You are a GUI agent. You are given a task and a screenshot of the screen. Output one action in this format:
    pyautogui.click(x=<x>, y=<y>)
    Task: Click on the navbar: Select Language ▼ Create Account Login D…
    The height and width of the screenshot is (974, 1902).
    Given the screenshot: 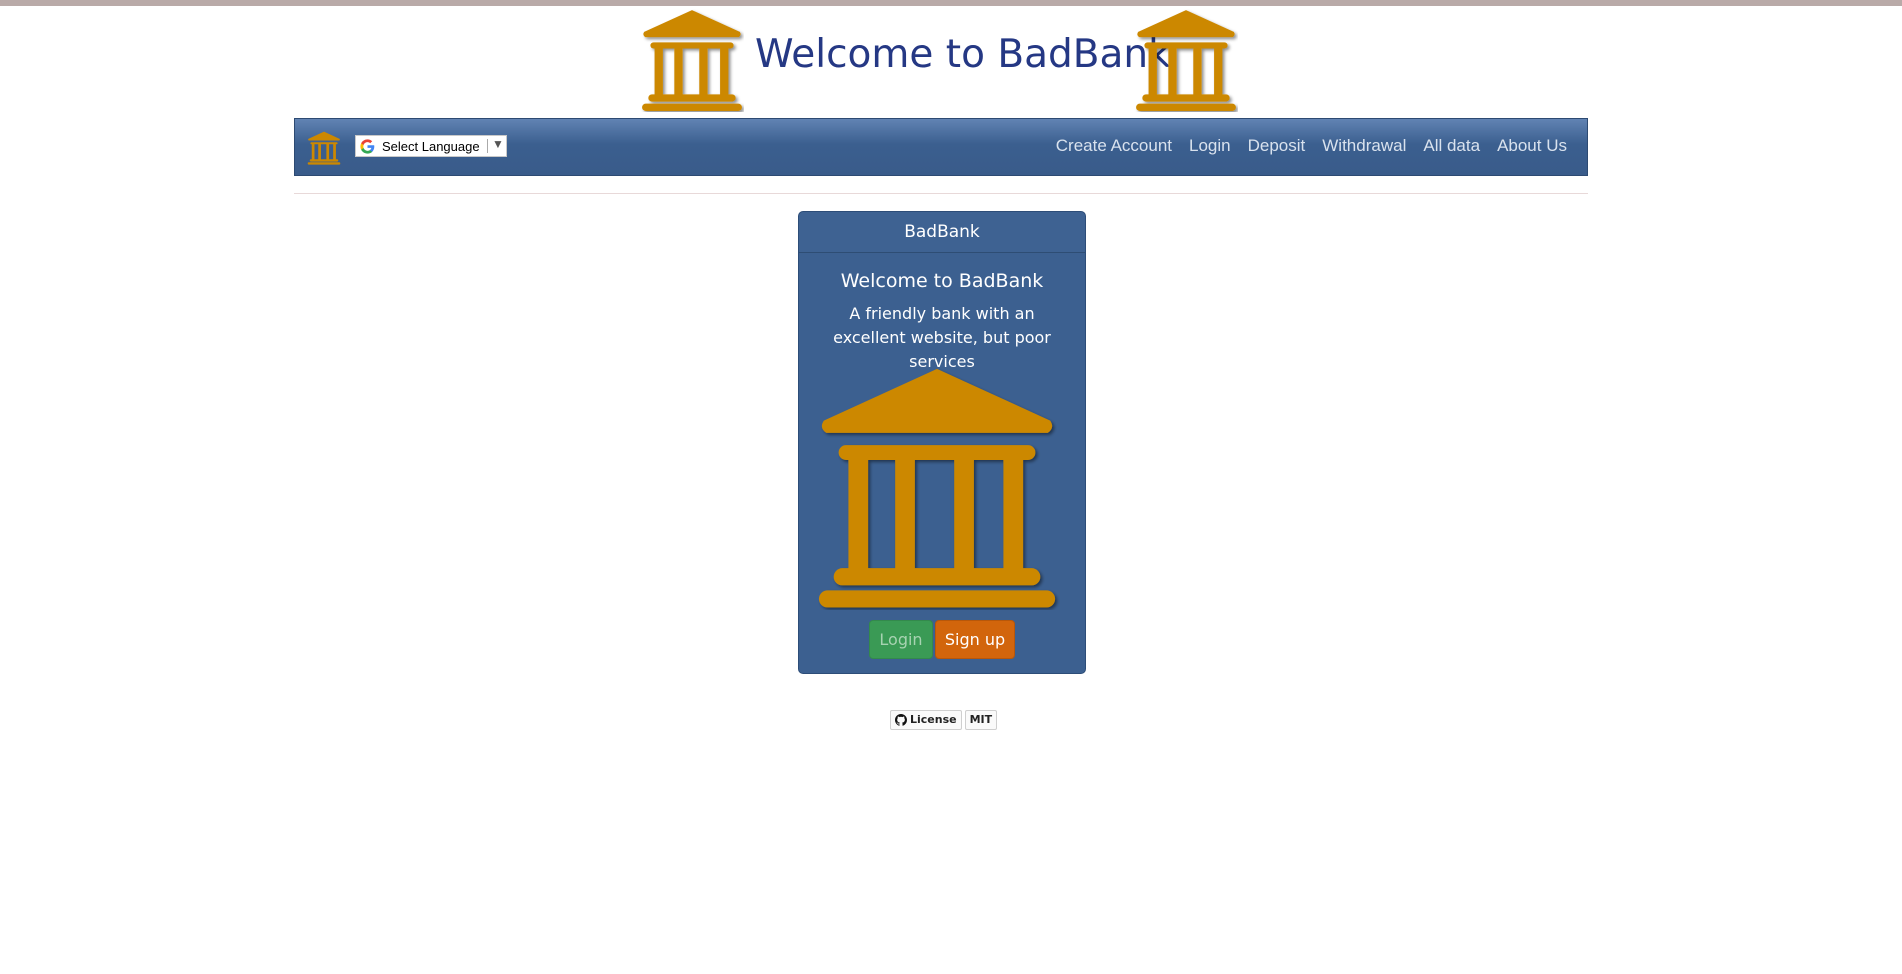 What is the action you would take?
    pyautogui.click(x=941, y=147)
    